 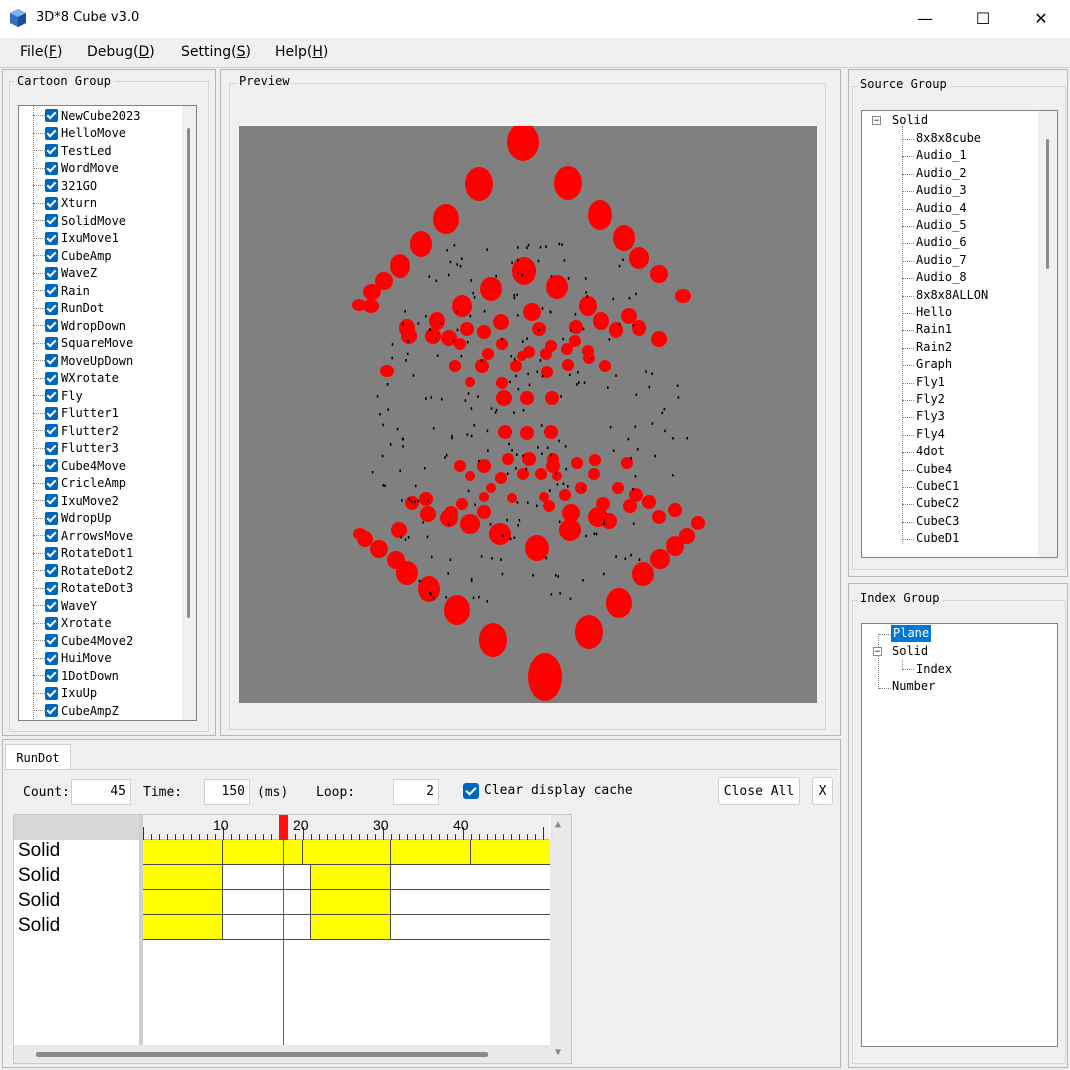 What do you see at coordinates (558, 824) in the screenshot?
I see `scroll-up-icon: ▲` at bounding box center [558, 824].